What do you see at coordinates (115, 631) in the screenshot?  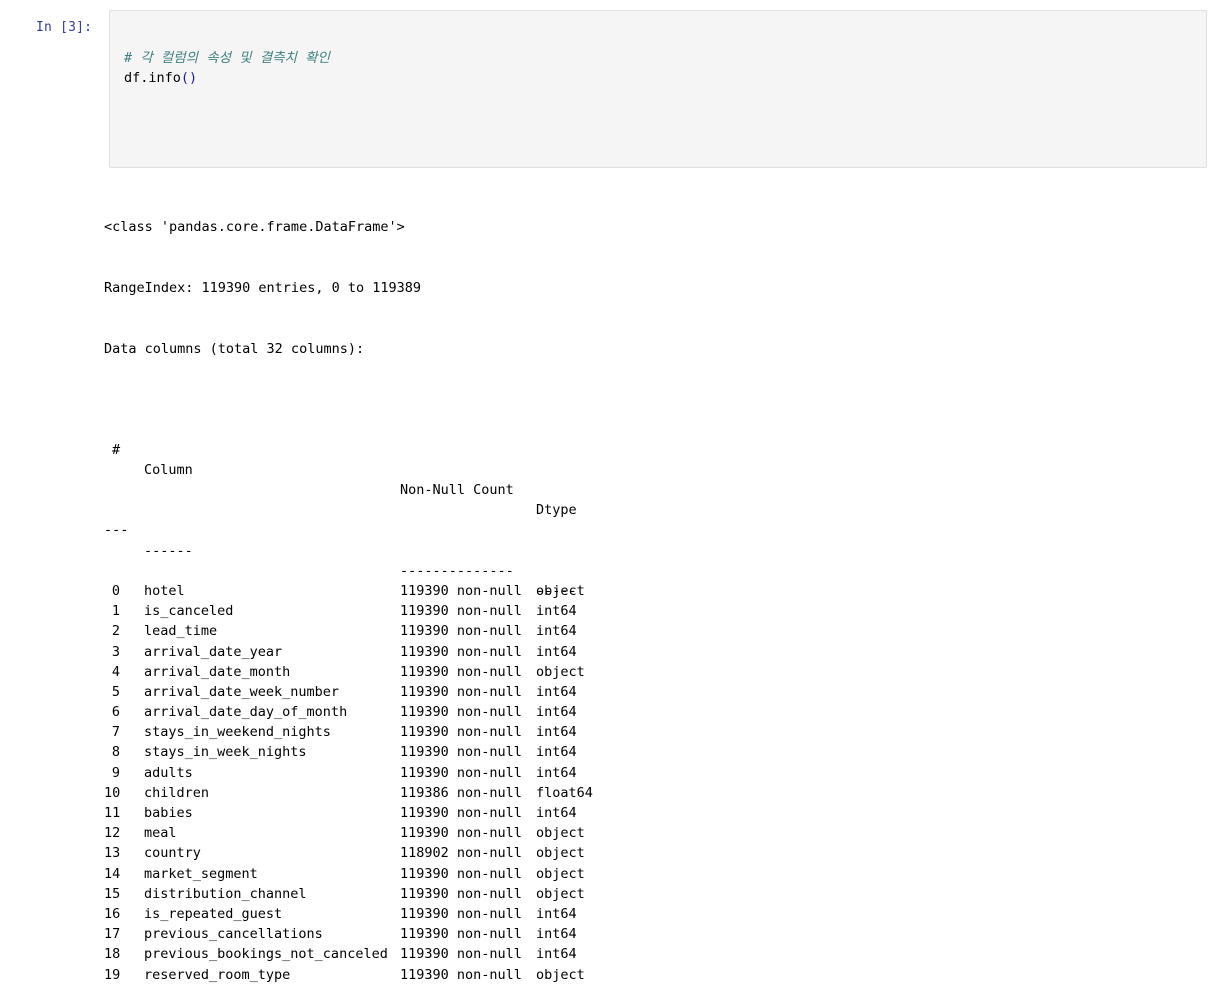 I see `row-index: 2` at bounding box center [115, 631].